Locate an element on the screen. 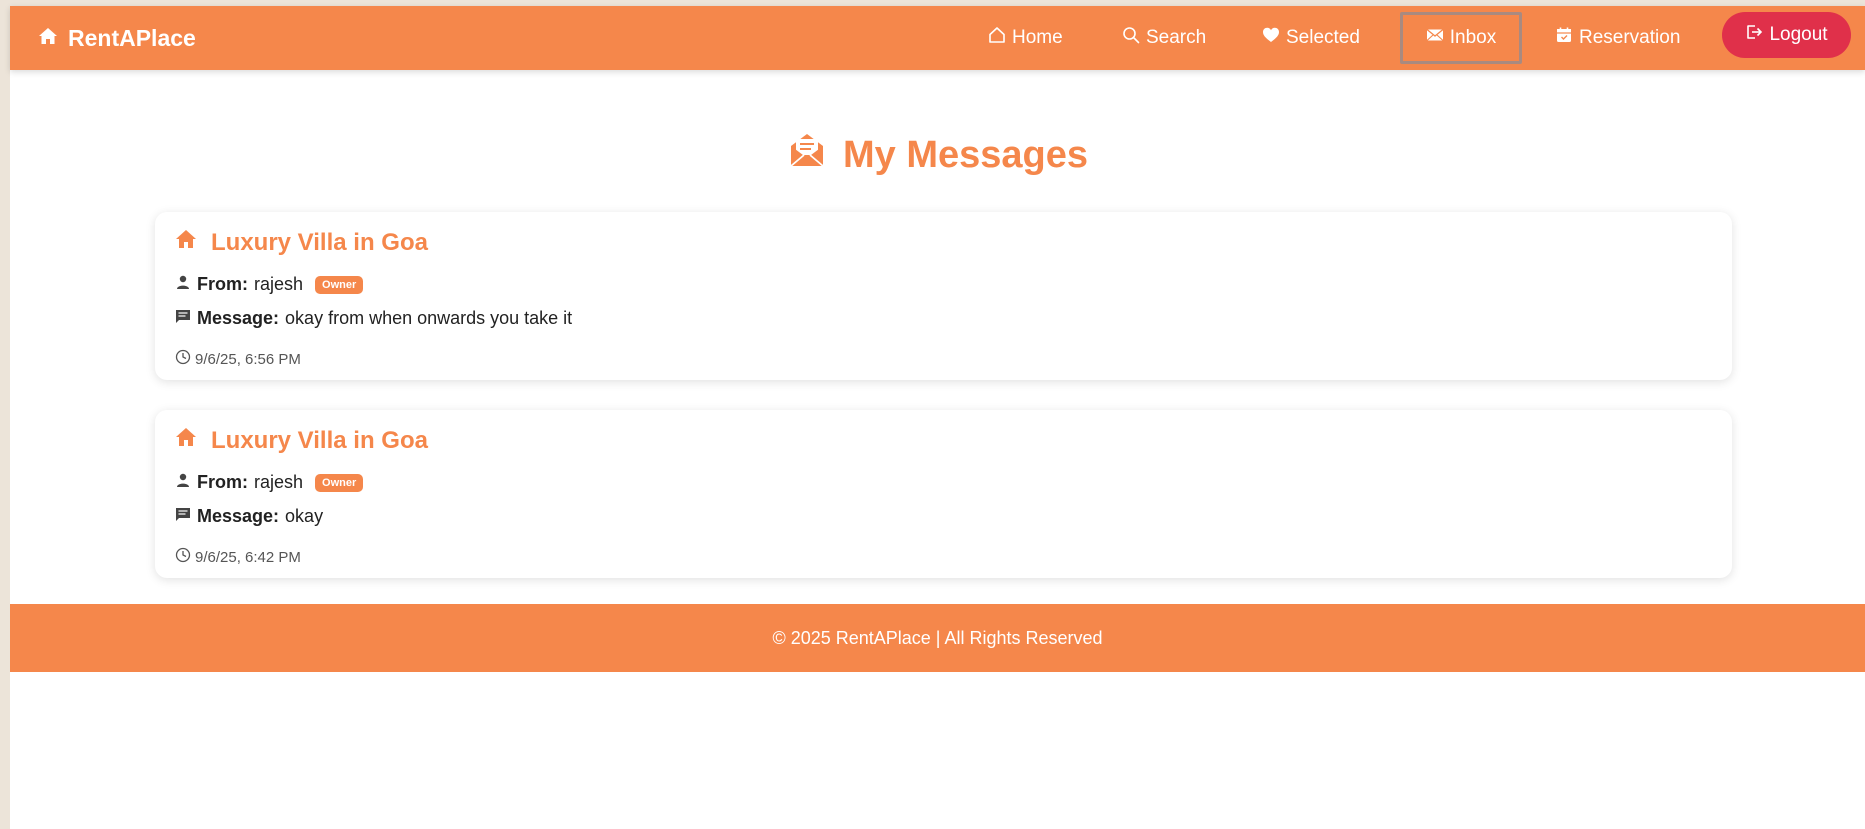  nav-search: Search is located at coordinates (1164, 38).